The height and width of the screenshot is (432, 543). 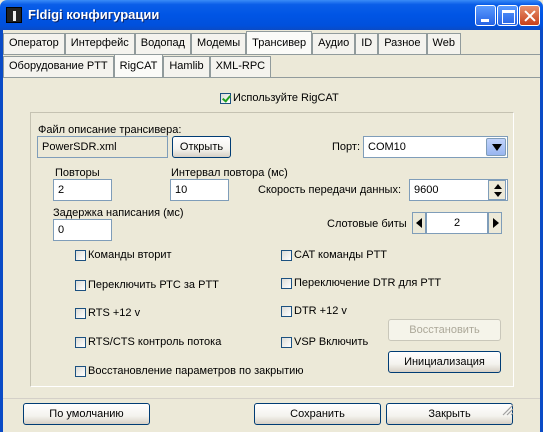 What do you see at coordinates (94, 14) in the screenshot?
I see `window-title: Fldigi конфигурации` at bounding box center [94, 14].